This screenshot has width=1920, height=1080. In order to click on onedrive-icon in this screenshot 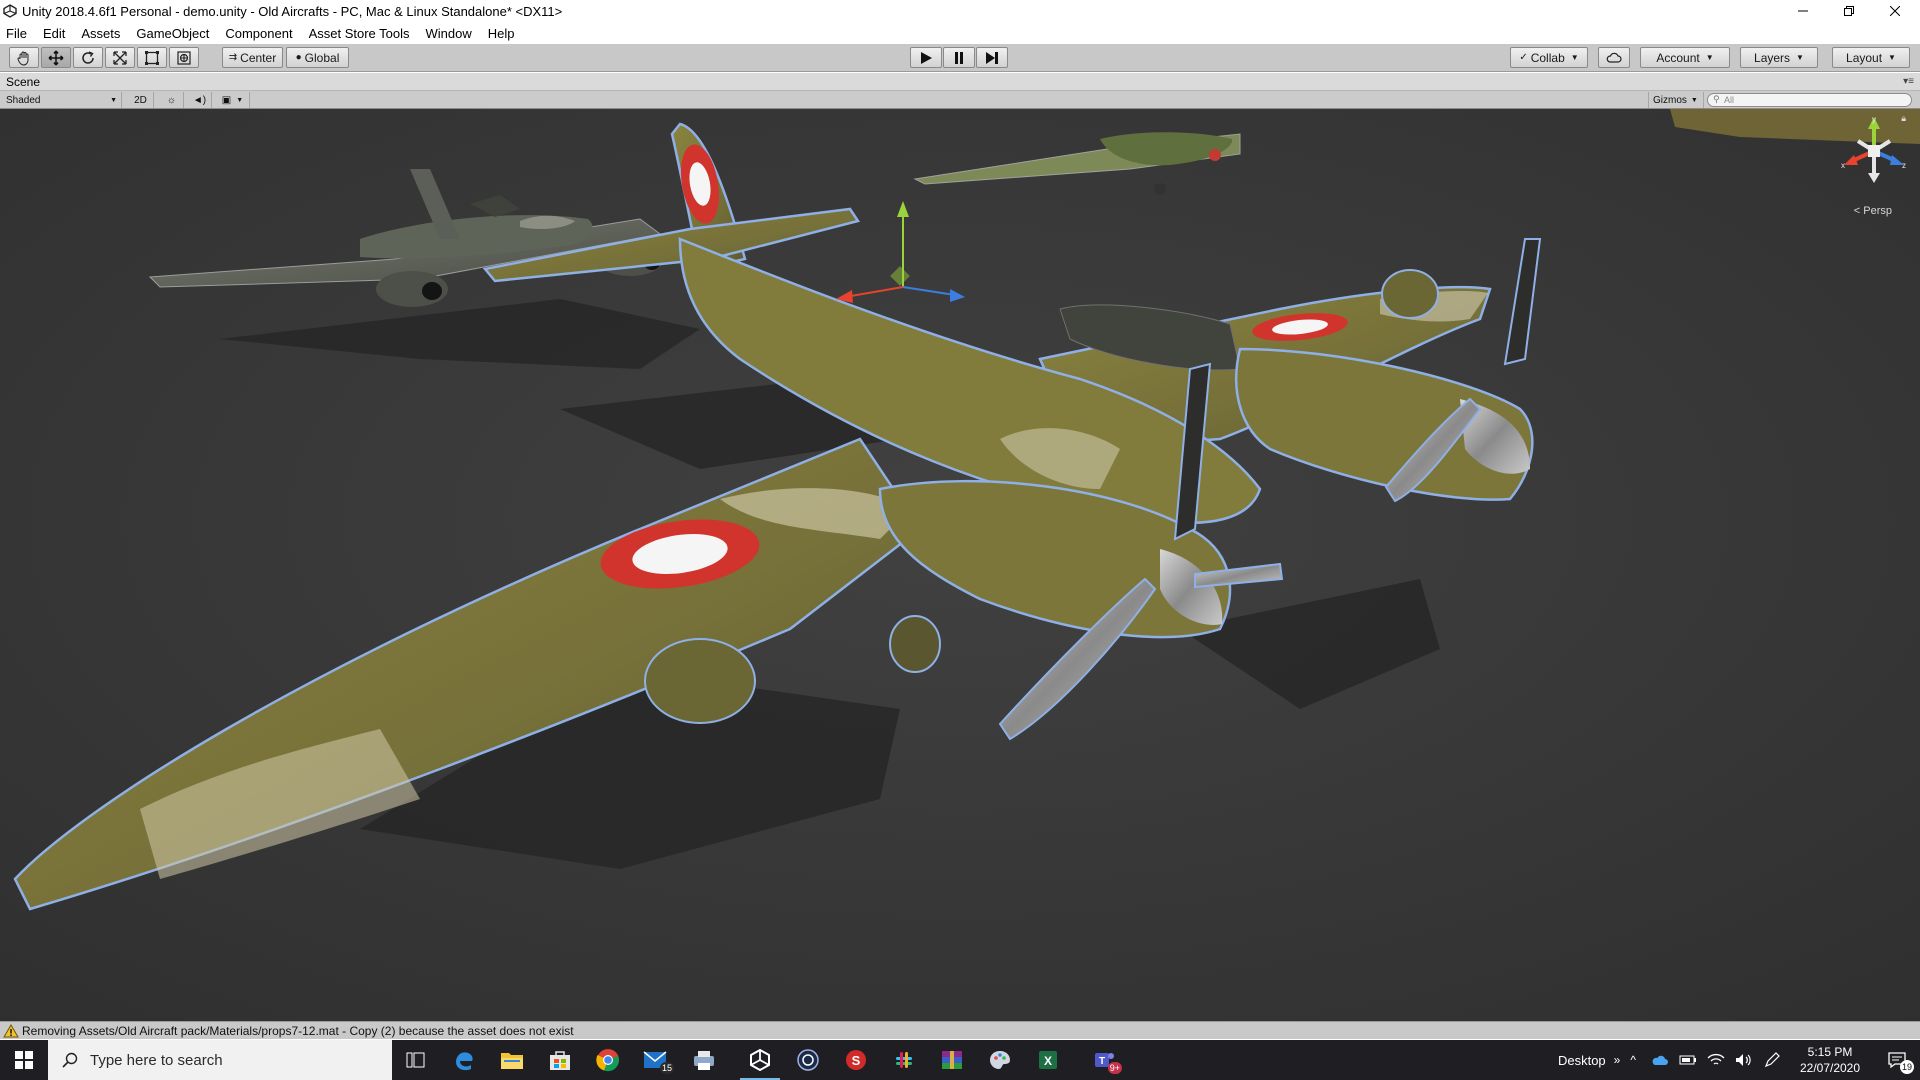, I will do `click(1660, 1060)`.